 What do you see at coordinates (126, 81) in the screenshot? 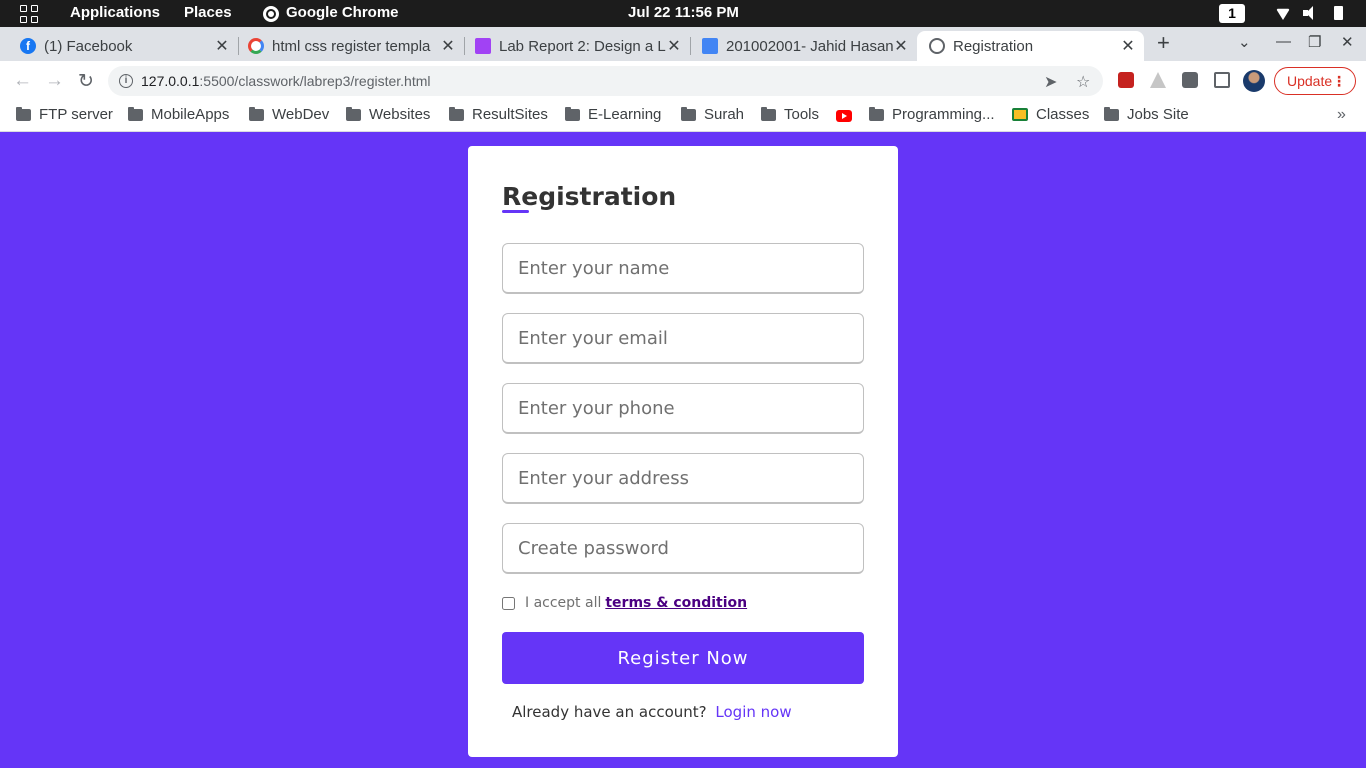
I see `site-info-icon: i` at bounding box center [126, 81].